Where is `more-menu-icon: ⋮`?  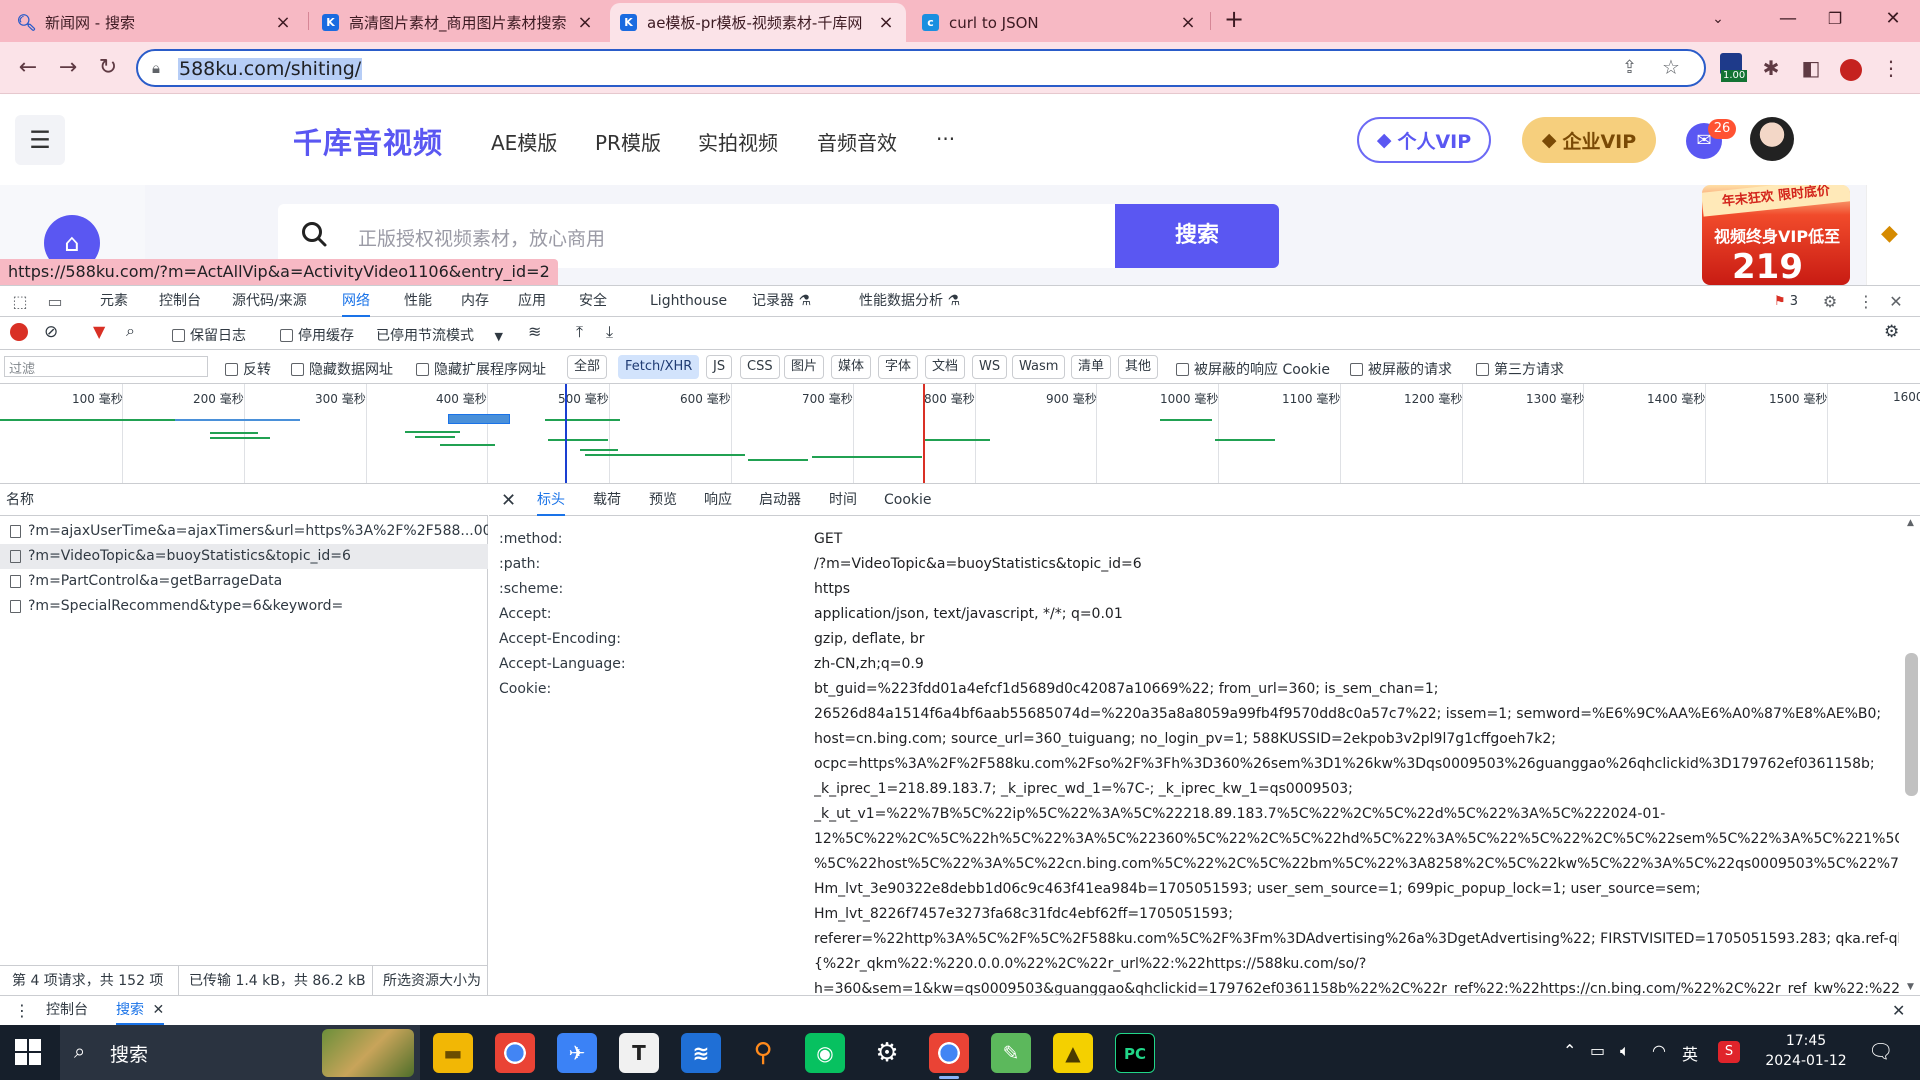
more-menu-icon: ⋮ is located at coordinates (1891, 68).